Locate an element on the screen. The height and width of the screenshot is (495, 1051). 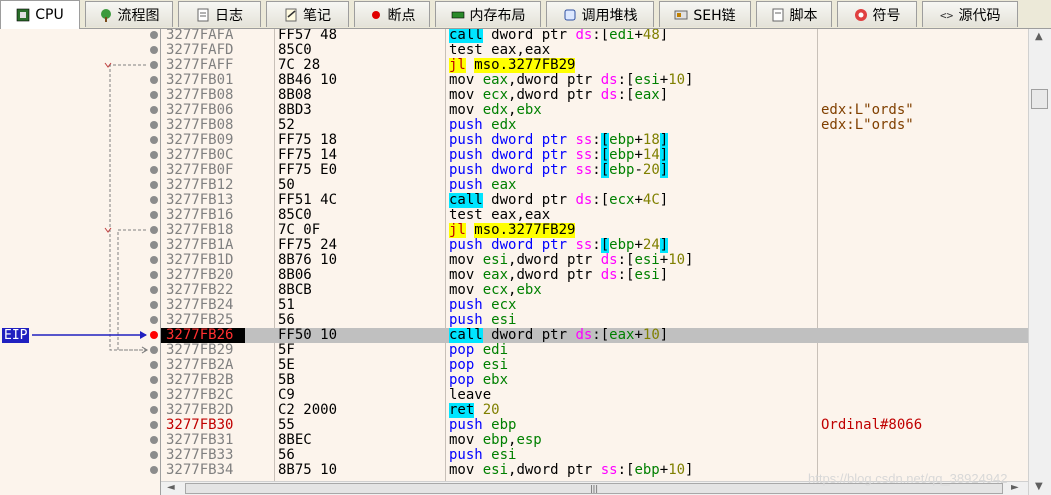
tab-seh-chain: SEH链 is located at coordinates (705, 14).